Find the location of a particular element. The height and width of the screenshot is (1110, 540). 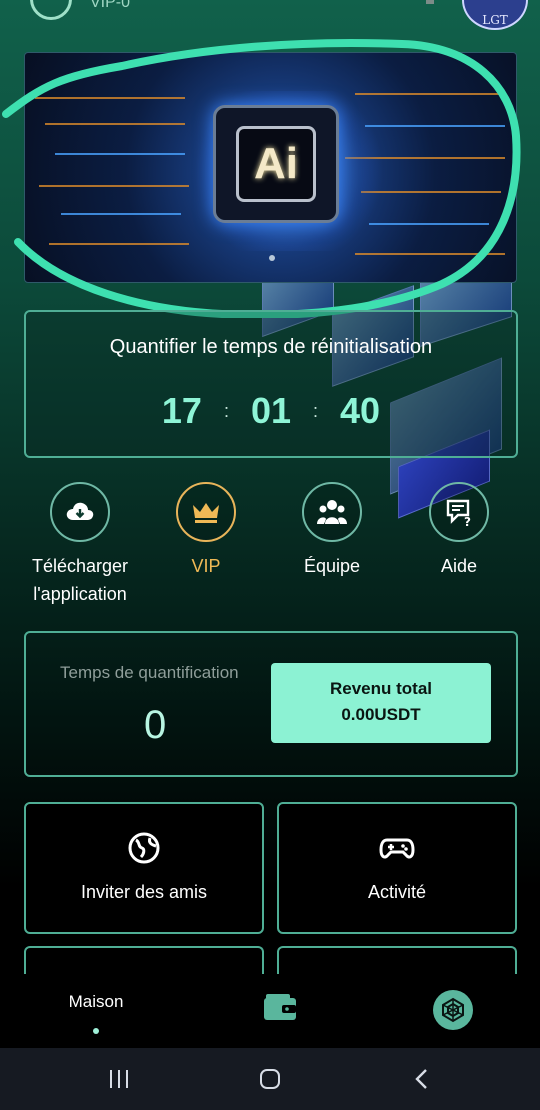

download-app-button: Télécharger l'application is located at coordinates (80, 545).